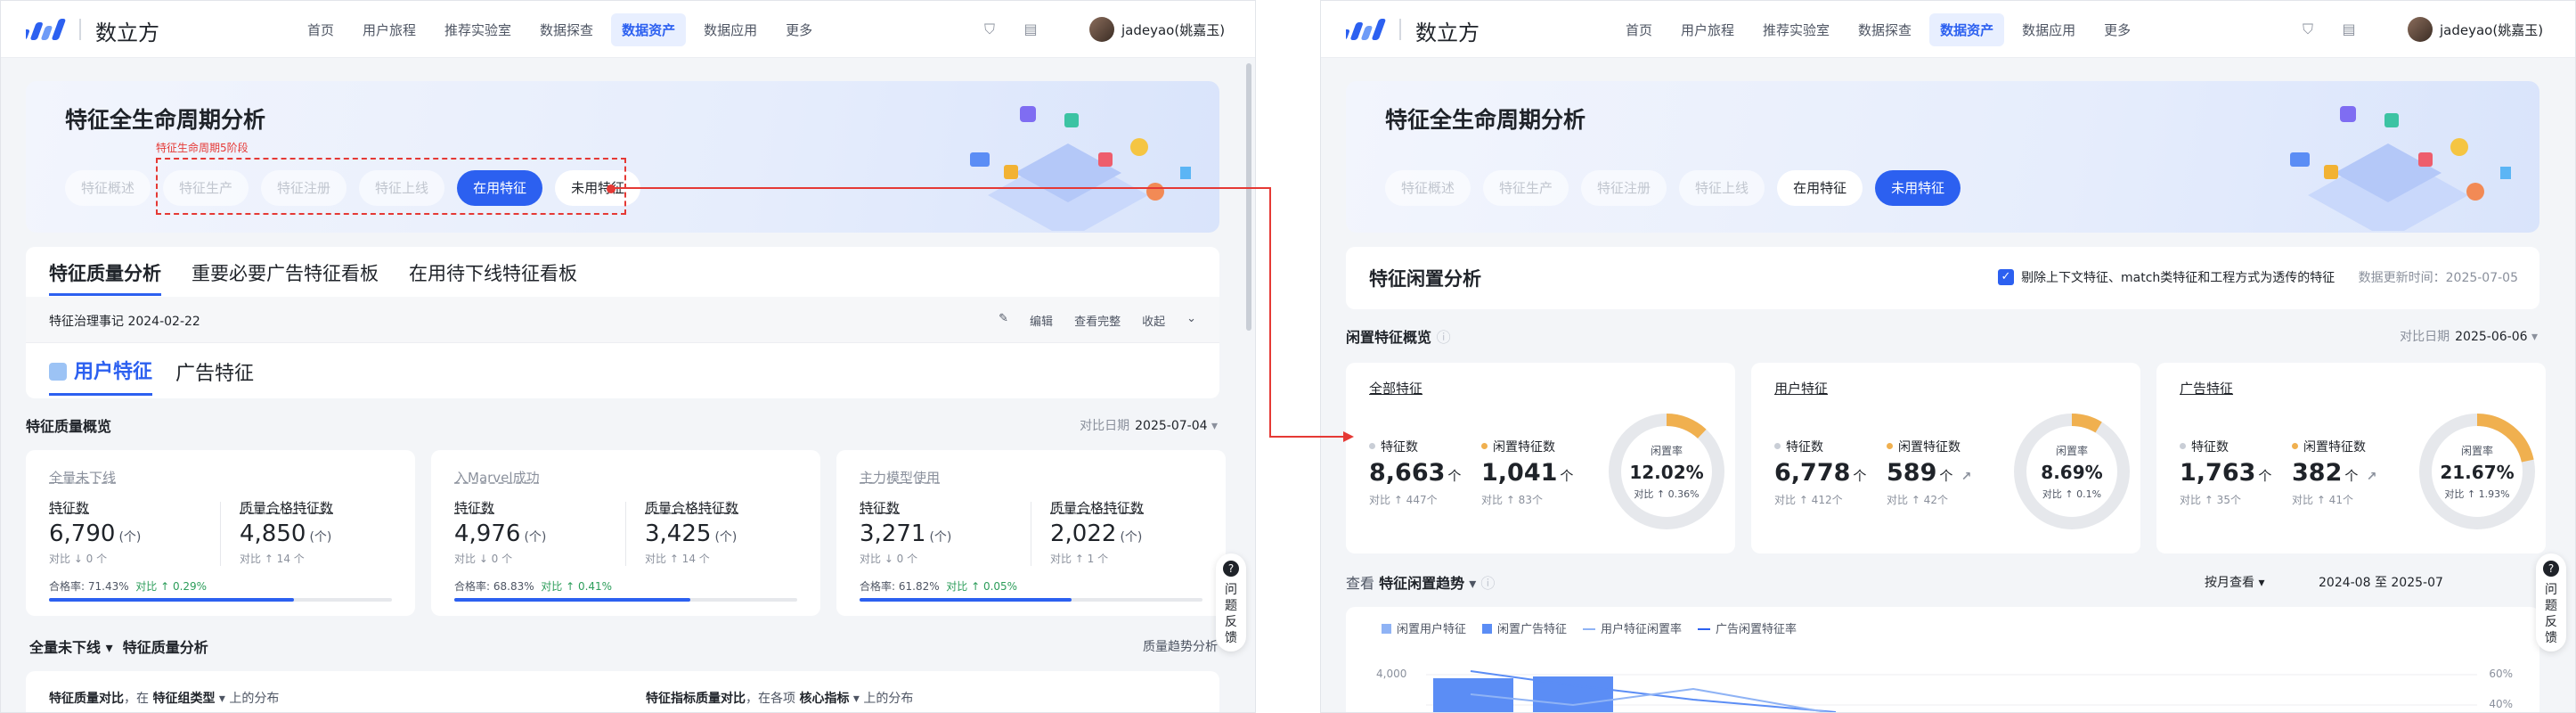  What do you see at coordinates (2469, 336) in the screenshot?
I see `compare-date-picker: 对比日期 2025-06-06 ▾` at bounding box center [2469, 336].